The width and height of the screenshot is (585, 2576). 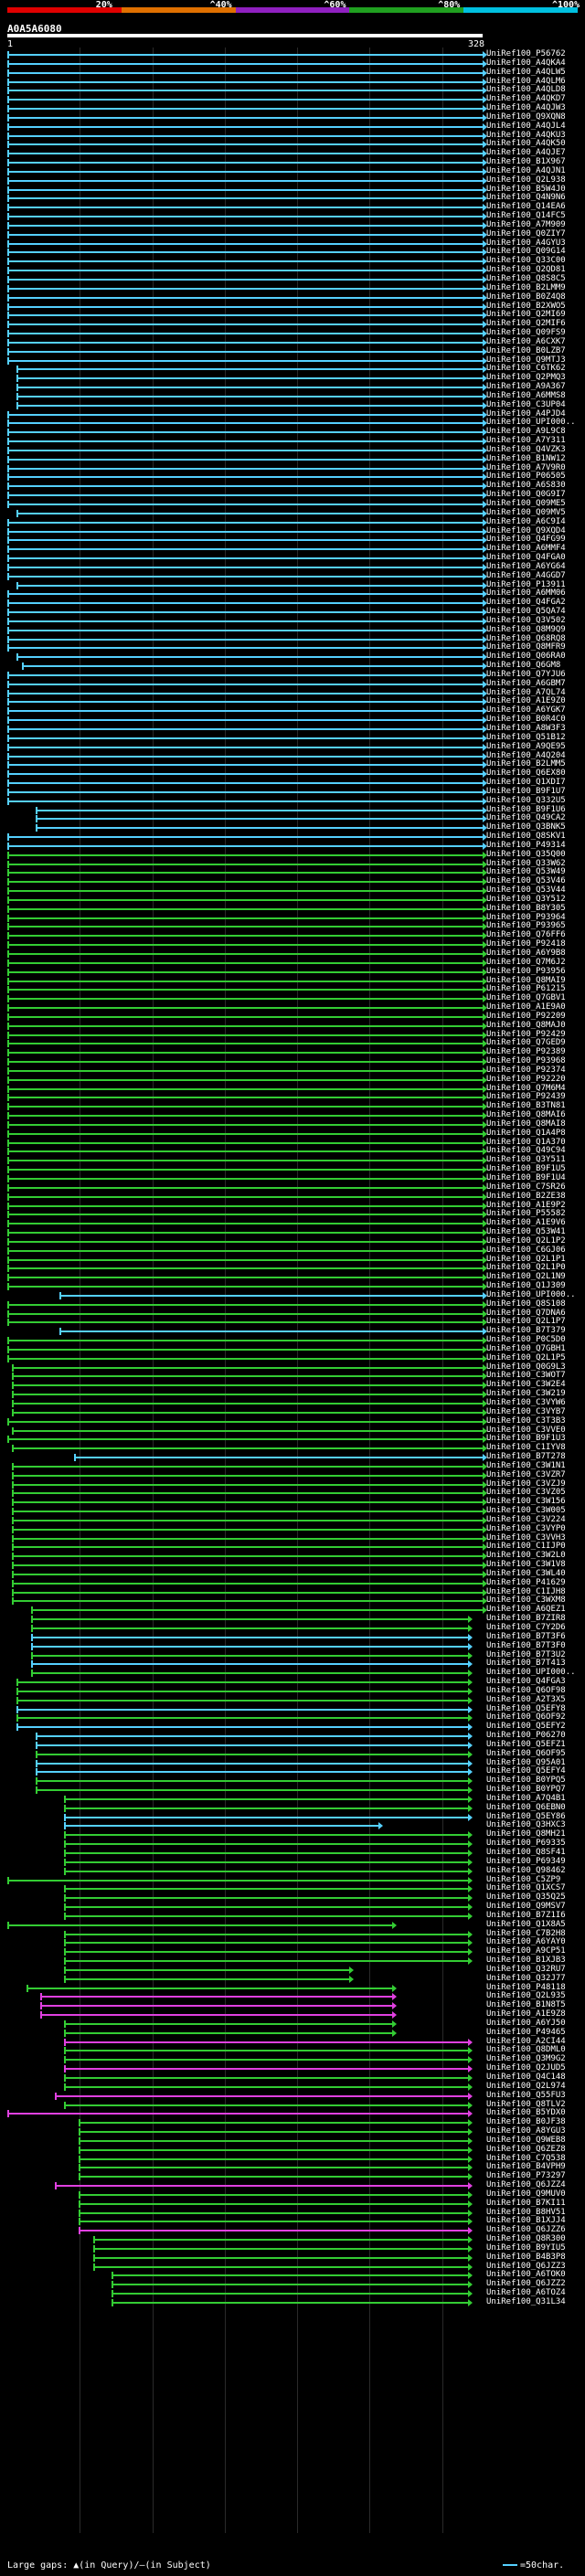 What do you see at coordinates (293, 1942) in the screenshot?
I see `hit-row: UniRef100_A6YAY0` at bounding box center [293, 1942].